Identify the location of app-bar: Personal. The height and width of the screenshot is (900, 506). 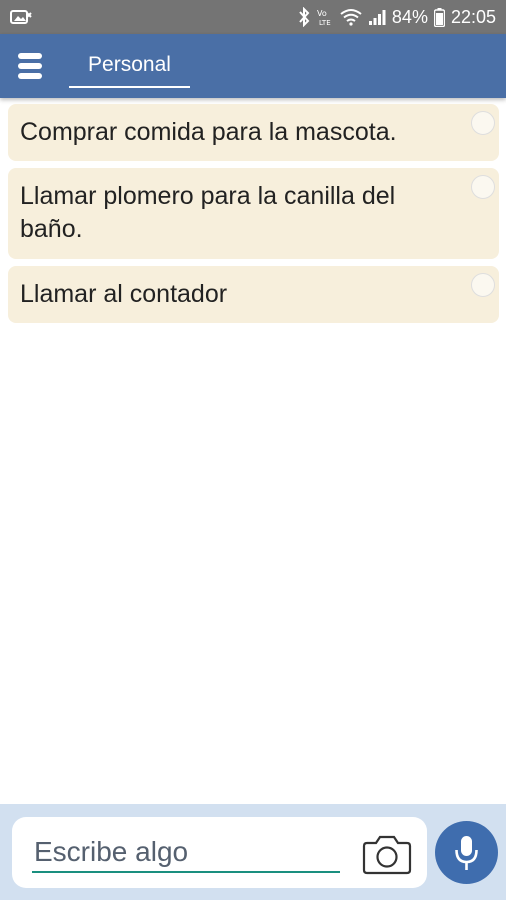
(253, 66).